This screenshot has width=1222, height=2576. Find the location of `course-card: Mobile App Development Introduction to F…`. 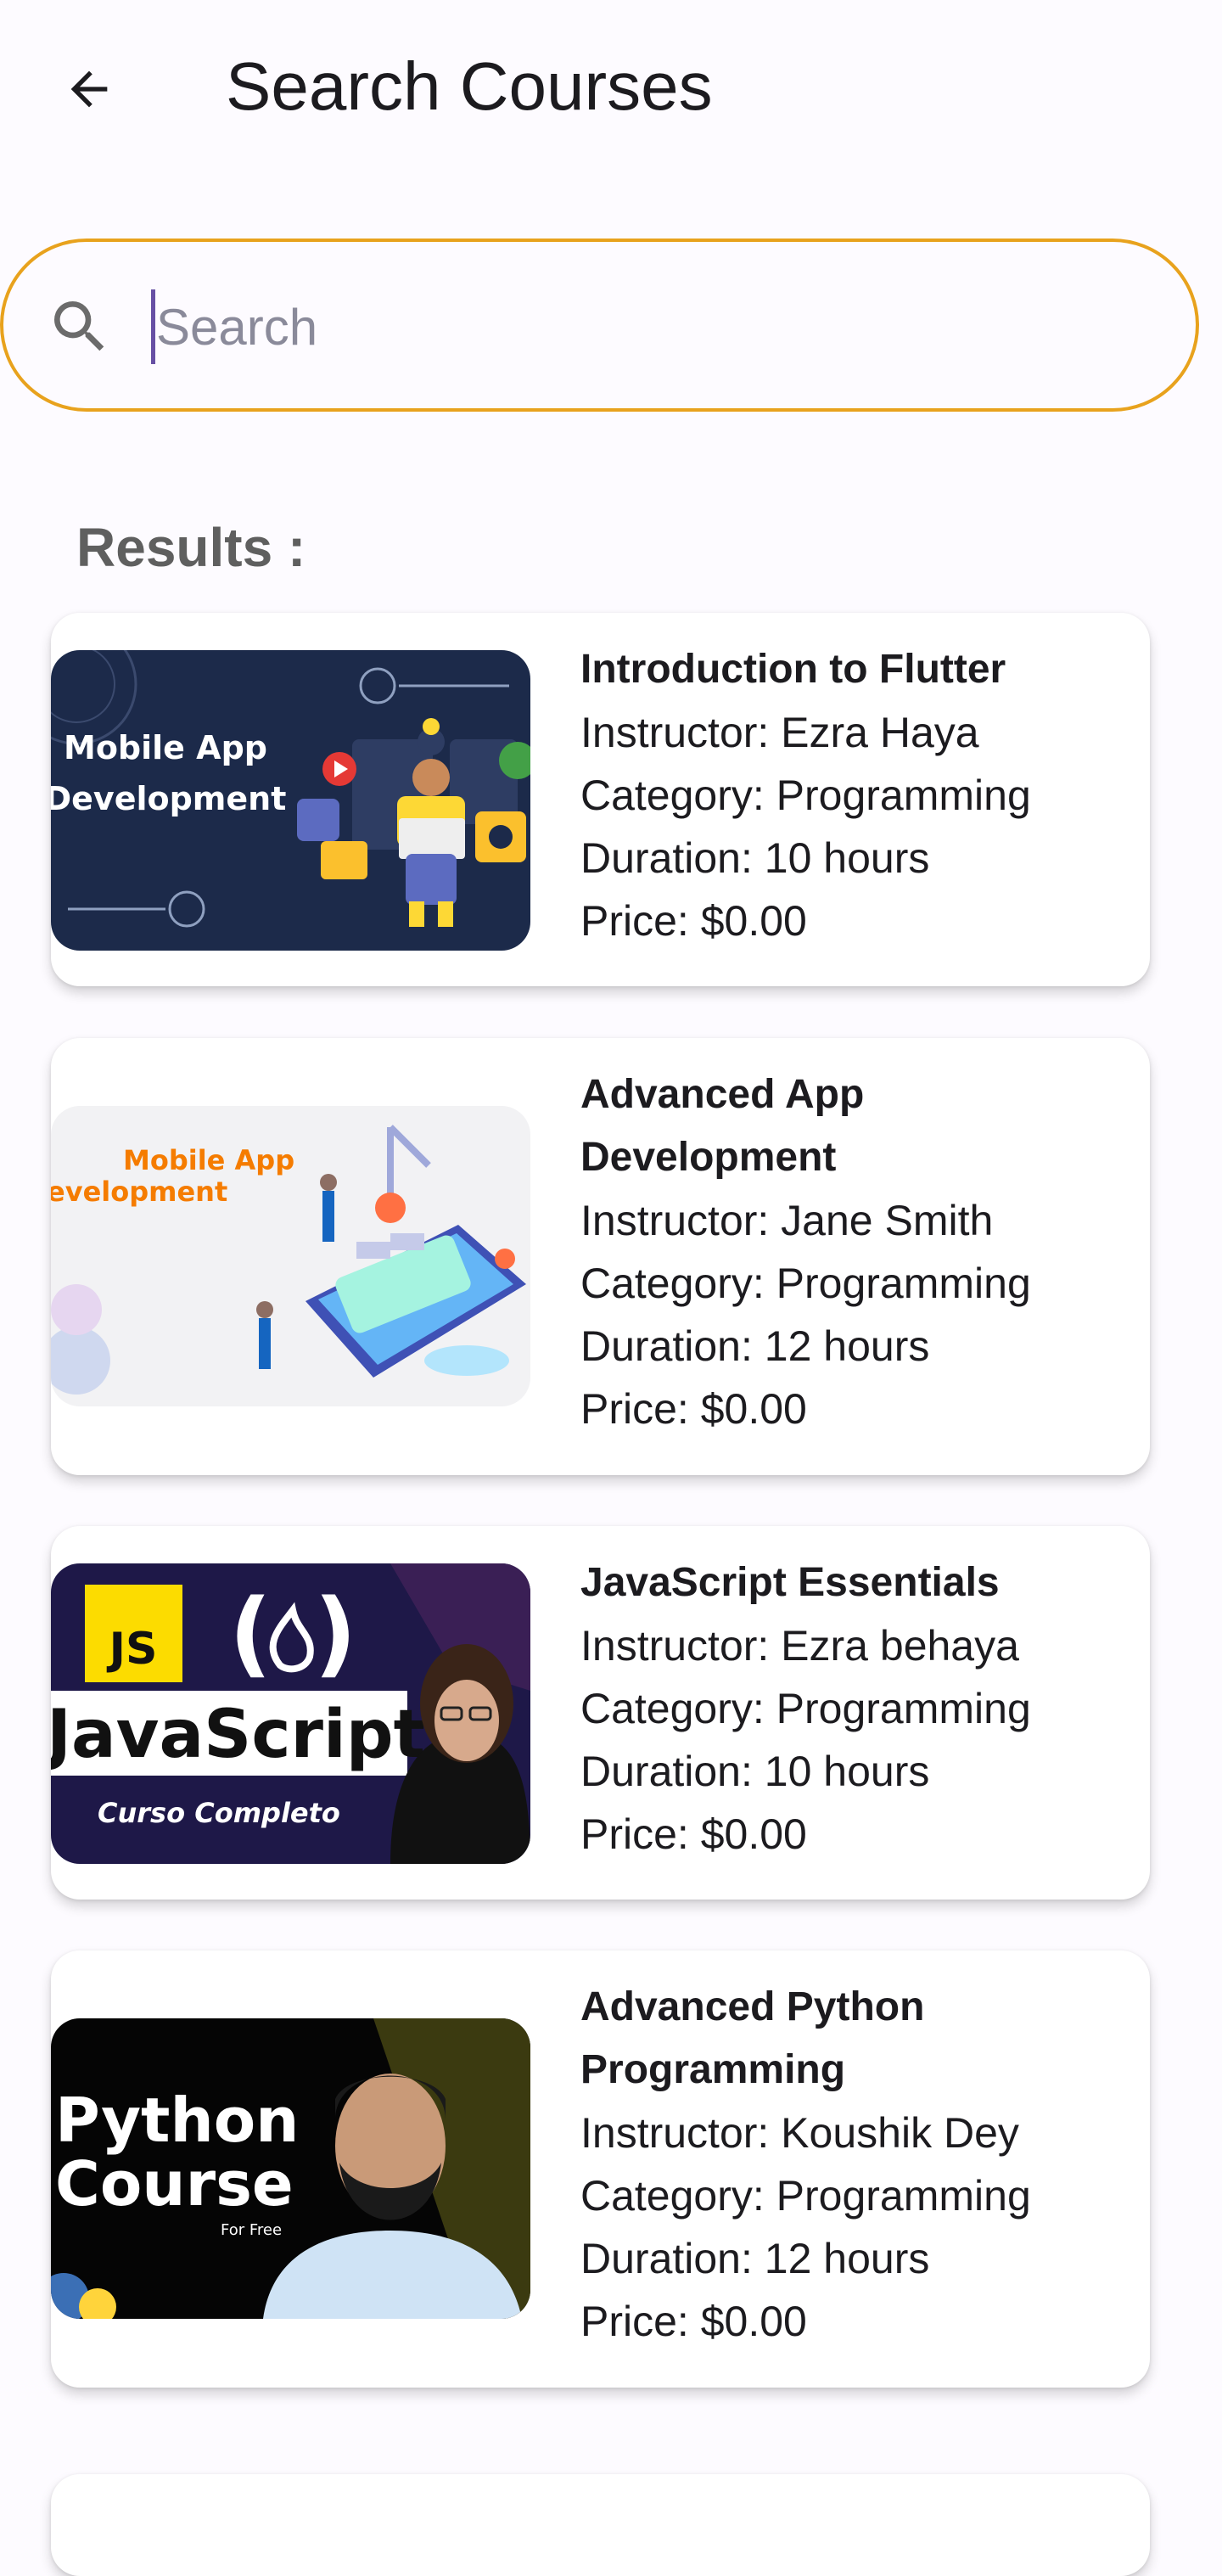

course-card: Mobile App Development Introduction to F… is located at coordinates (600, 799).